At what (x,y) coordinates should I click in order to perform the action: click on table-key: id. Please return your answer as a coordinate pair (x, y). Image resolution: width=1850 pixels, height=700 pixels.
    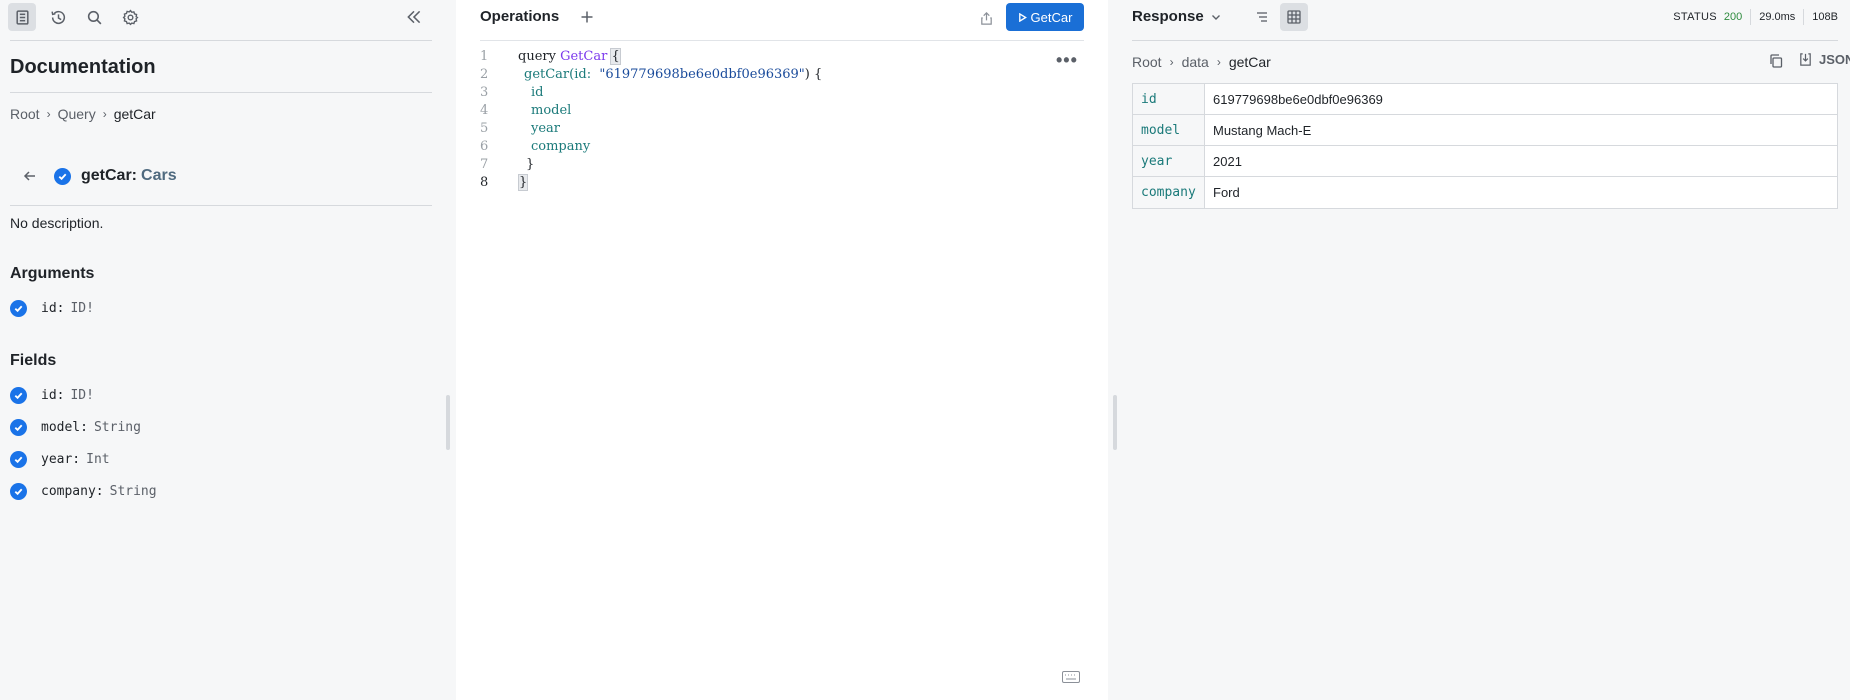
    Looking at the image, I should click on (1169, 99).